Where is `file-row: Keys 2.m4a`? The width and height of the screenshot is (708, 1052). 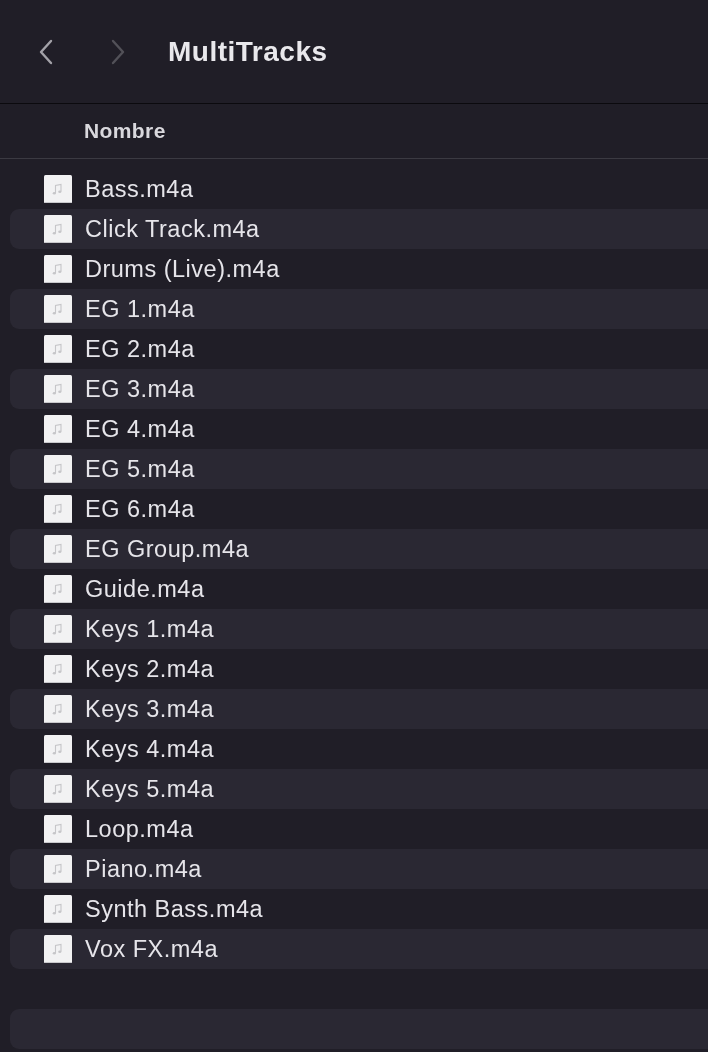 file-row: Keys 2.m4a is located at coordinates (359, 669).